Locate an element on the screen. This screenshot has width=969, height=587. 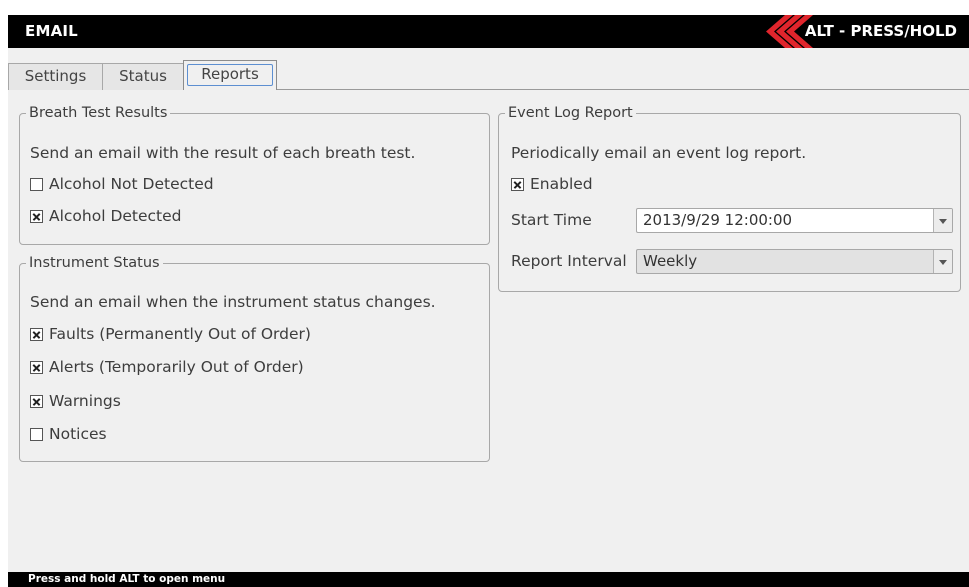
warnings-checkbox: Warnings is located at coordinates (75, 401).